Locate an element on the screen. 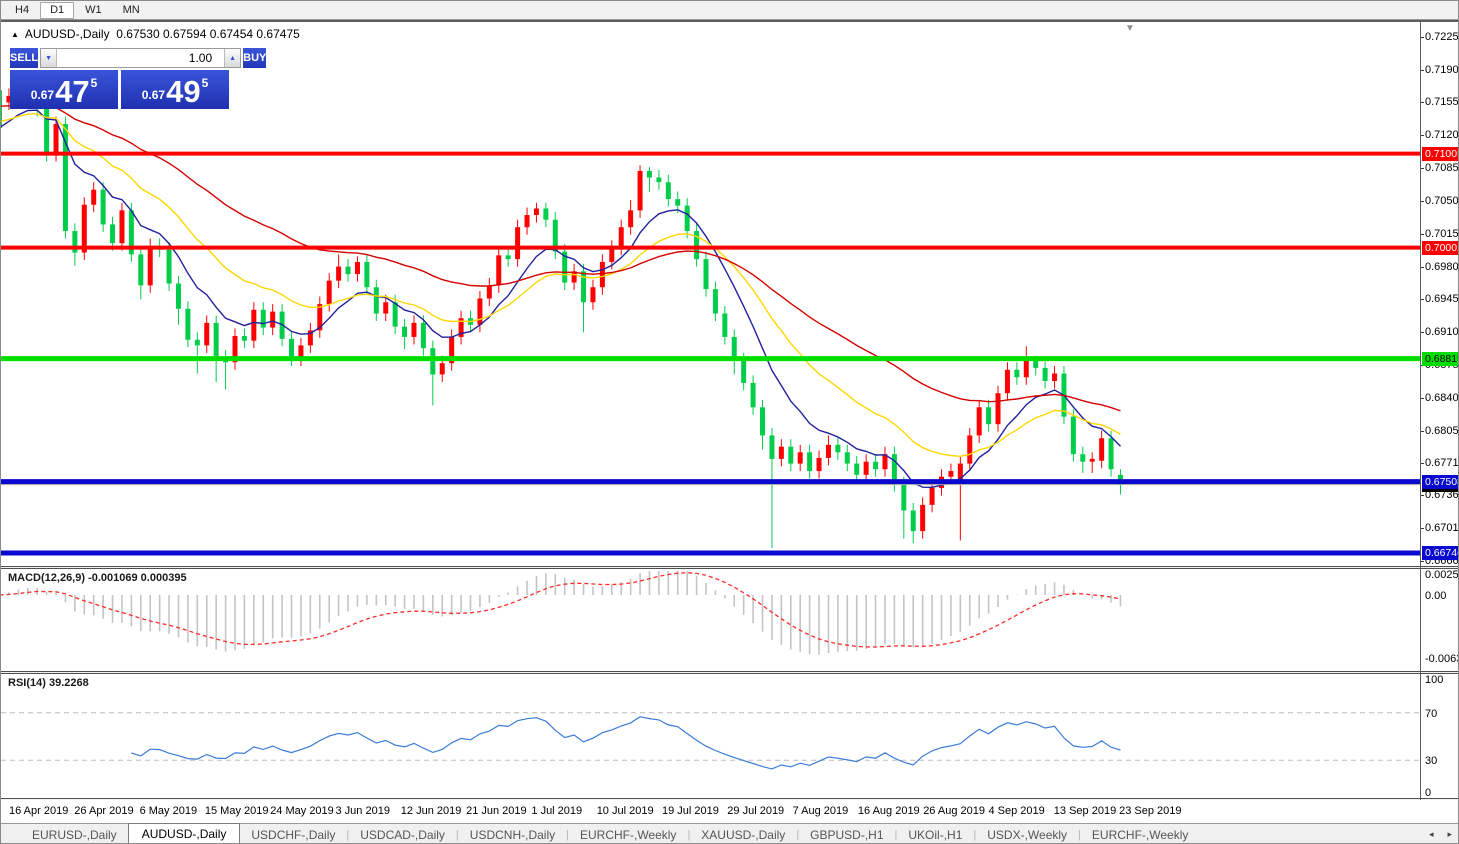 The image size is (1459, 844). macd-axis-tick-label: -0.006326 is located at coordinates (1441, 659).